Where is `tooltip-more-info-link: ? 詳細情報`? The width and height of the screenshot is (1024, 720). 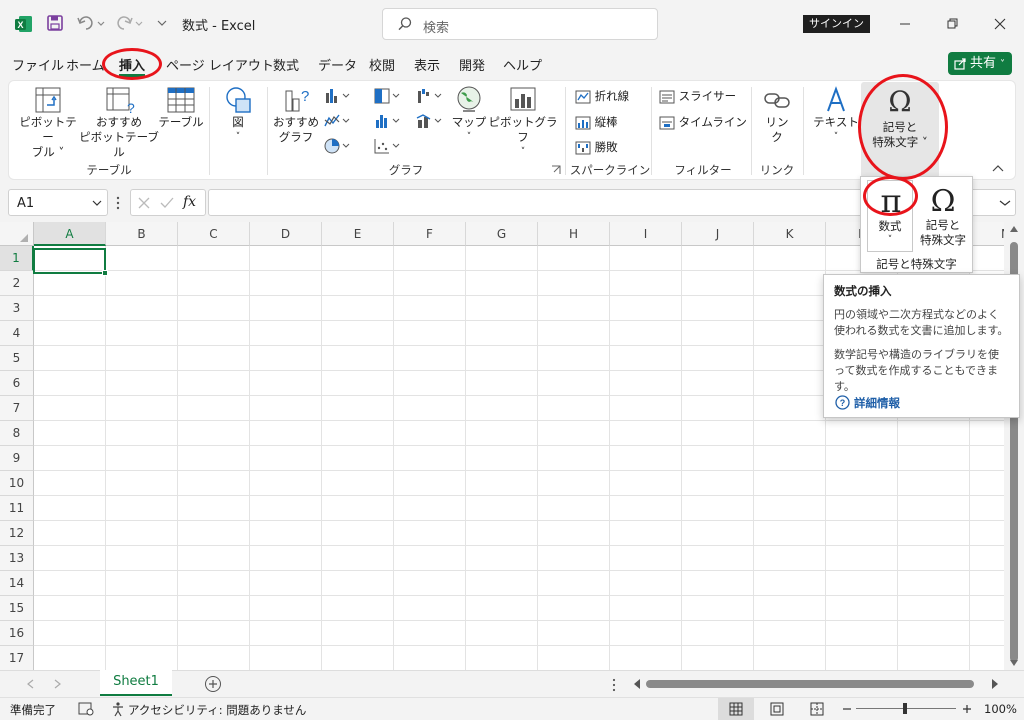 tooltip-more-info-link: ? 詳細情報 is located at coordinates (867, 403).